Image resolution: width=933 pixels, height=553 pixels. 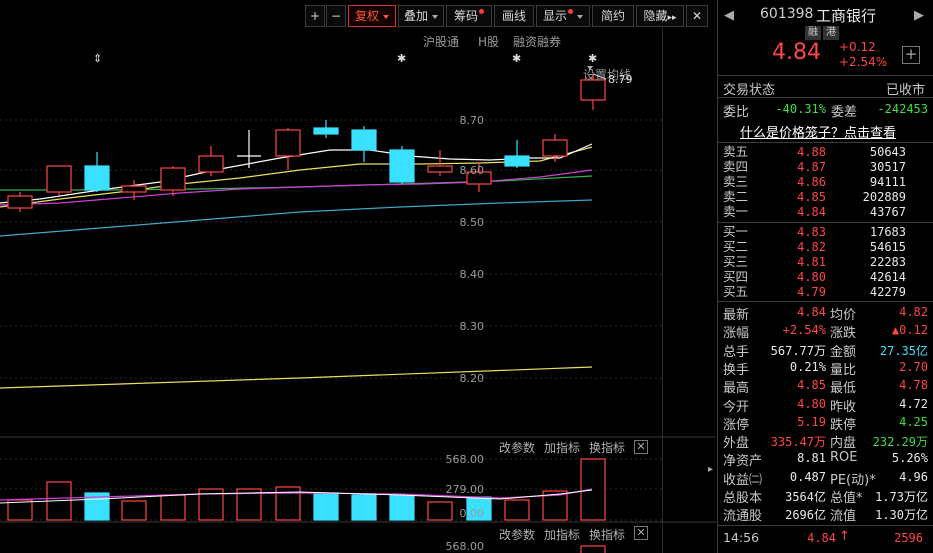 What do you see at coordinates (913, 403) in the screenshot?
I see `stat-value: 4.72` at bounding box center [913, 403].